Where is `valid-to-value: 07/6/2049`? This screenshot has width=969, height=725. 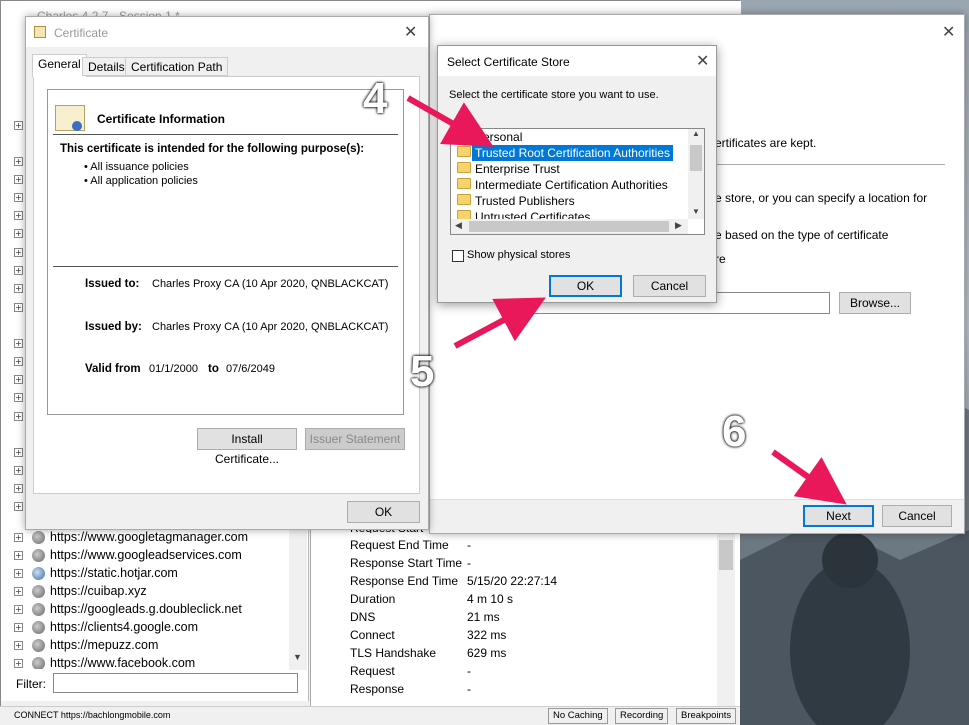
valid-to-value: 07/6/2049 is located at coordinates (250, 369).